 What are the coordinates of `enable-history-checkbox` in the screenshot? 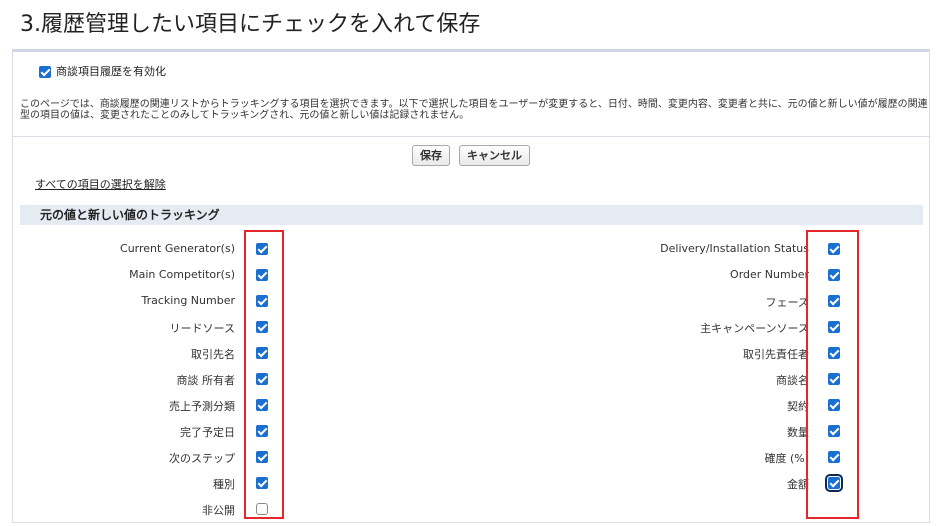 It's located at (45, 72).